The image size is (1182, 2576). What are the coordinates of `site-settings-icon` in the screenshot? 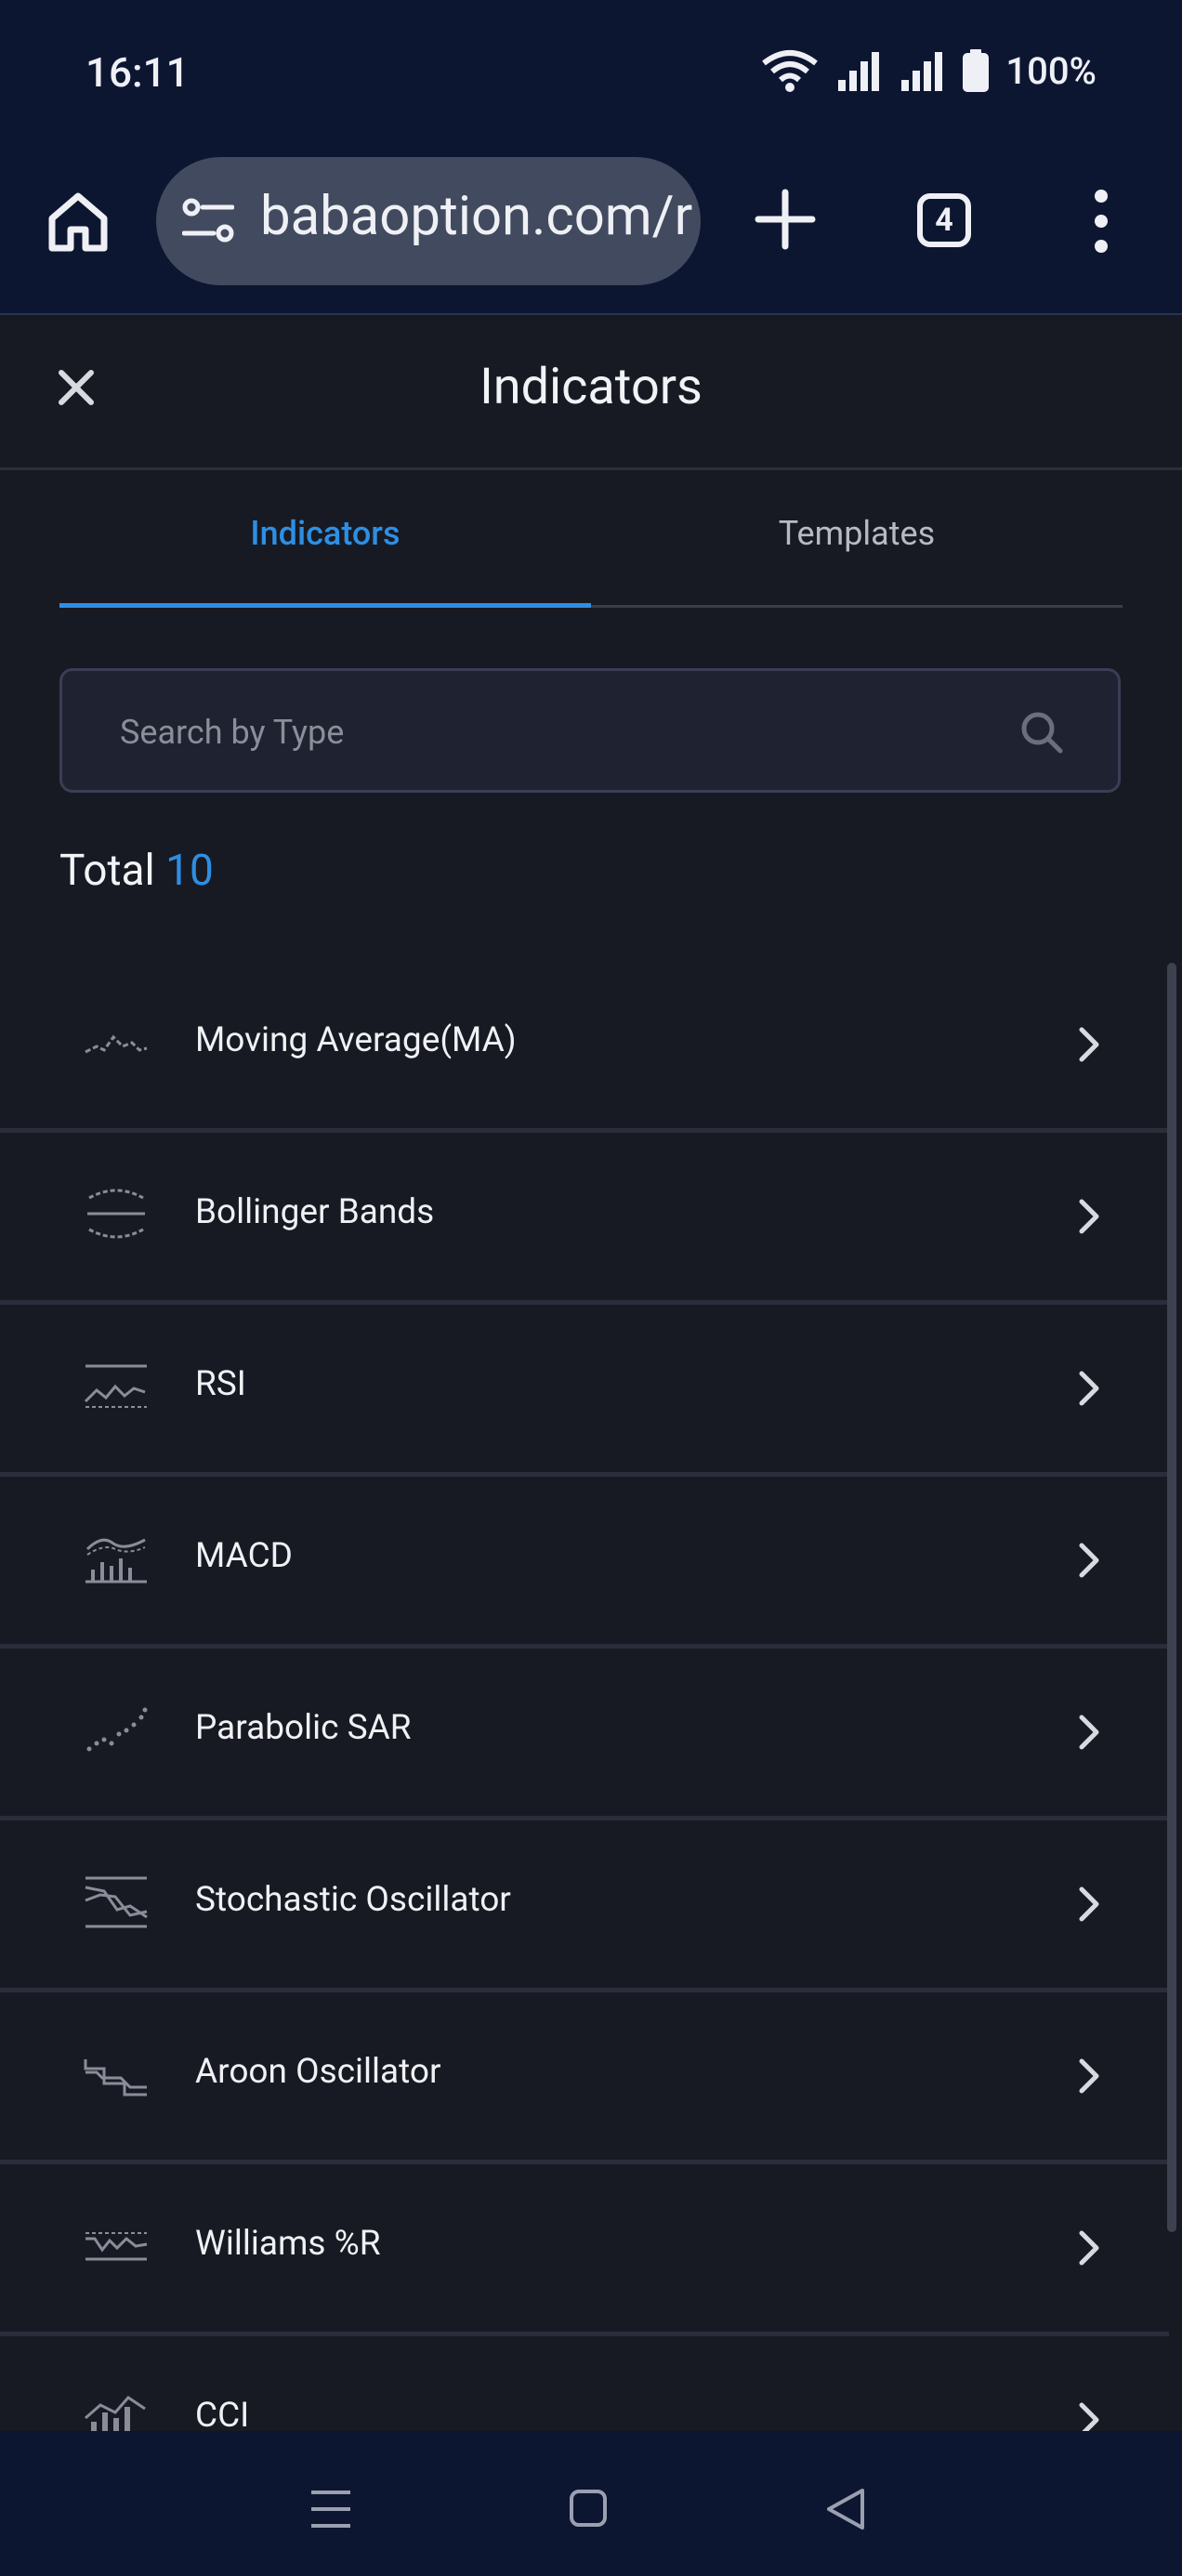 It's located at (208, 221).